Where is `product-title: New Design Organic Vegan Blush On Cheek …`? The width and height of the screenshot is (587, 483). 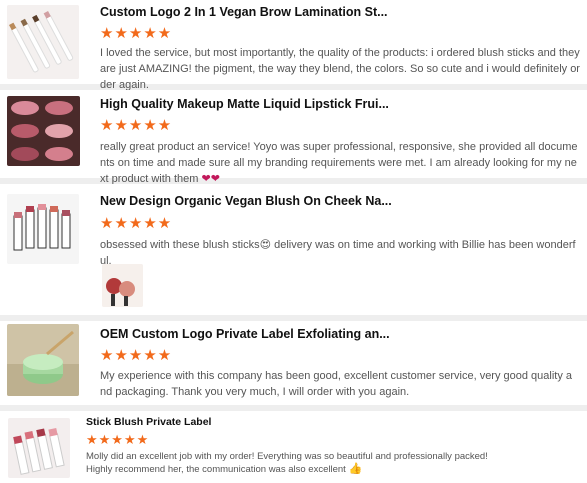
product-title: New Design Organic Vegan Blush On Cheek … is located at coordinates (246, 201).